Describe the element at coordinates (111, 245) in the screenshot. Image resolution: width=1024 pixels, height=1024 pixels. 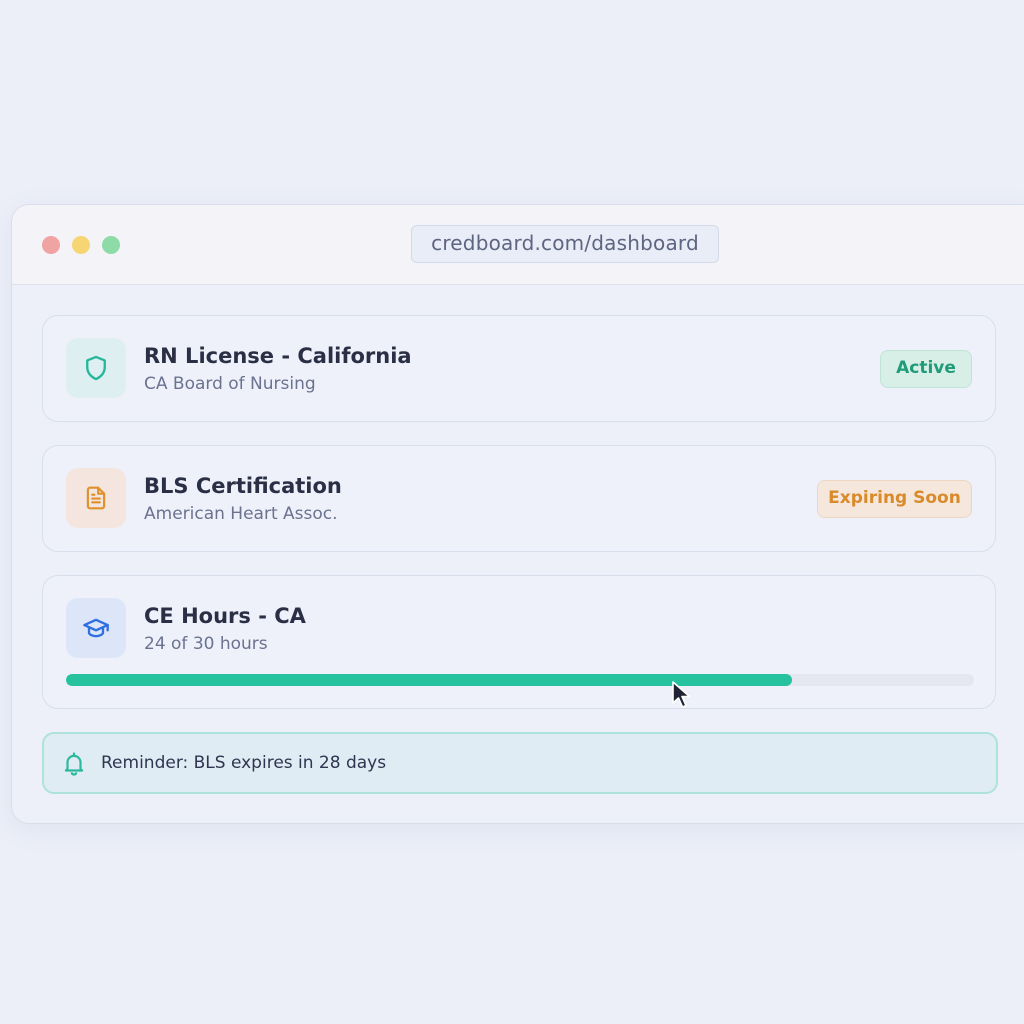
I see `window-maximize-button` at that location.